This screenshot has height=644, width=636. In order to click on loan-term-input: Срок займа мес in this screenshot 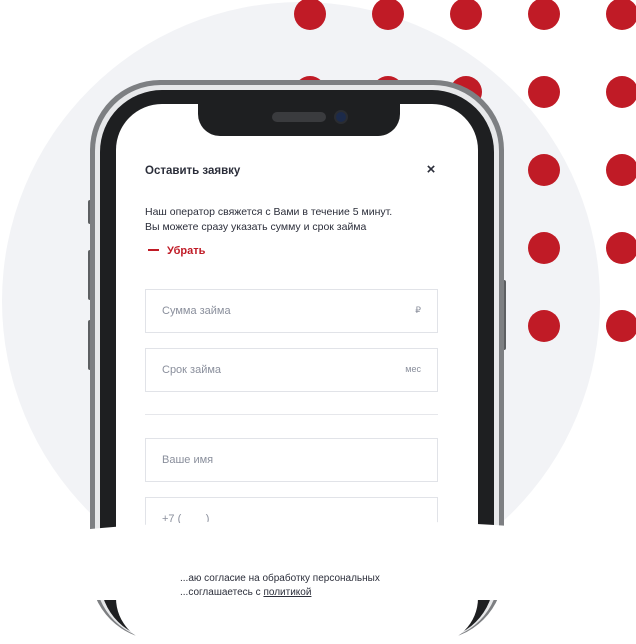, I will do `click(291, 370)`.